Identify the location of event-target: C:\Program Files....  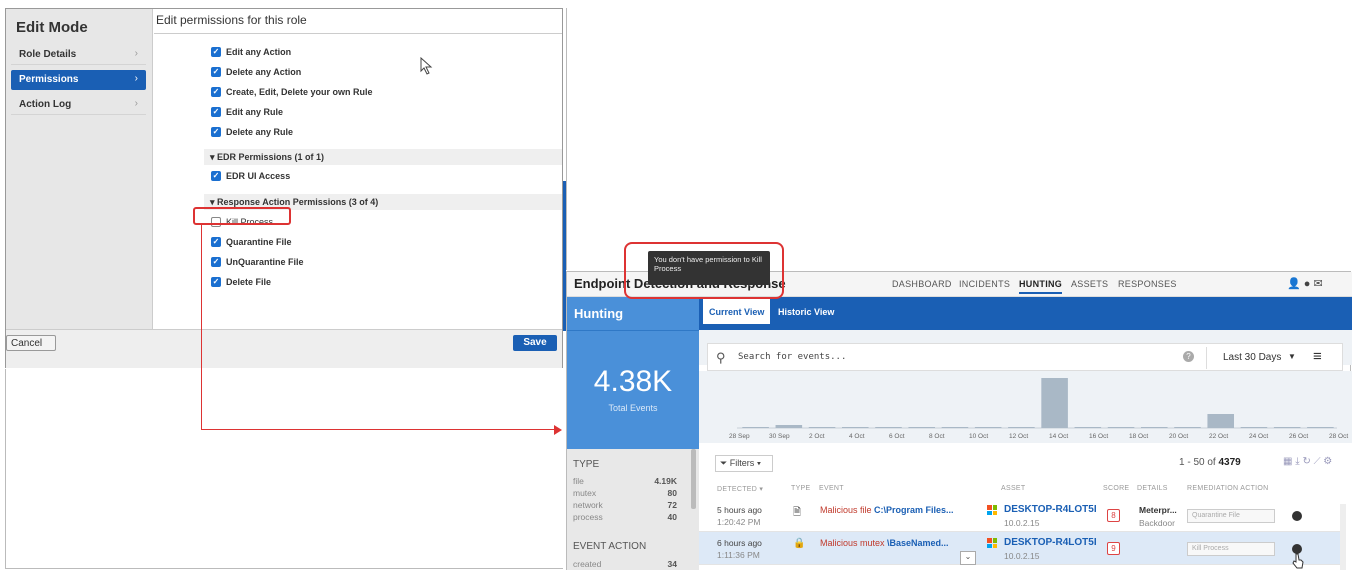
(914, 510).